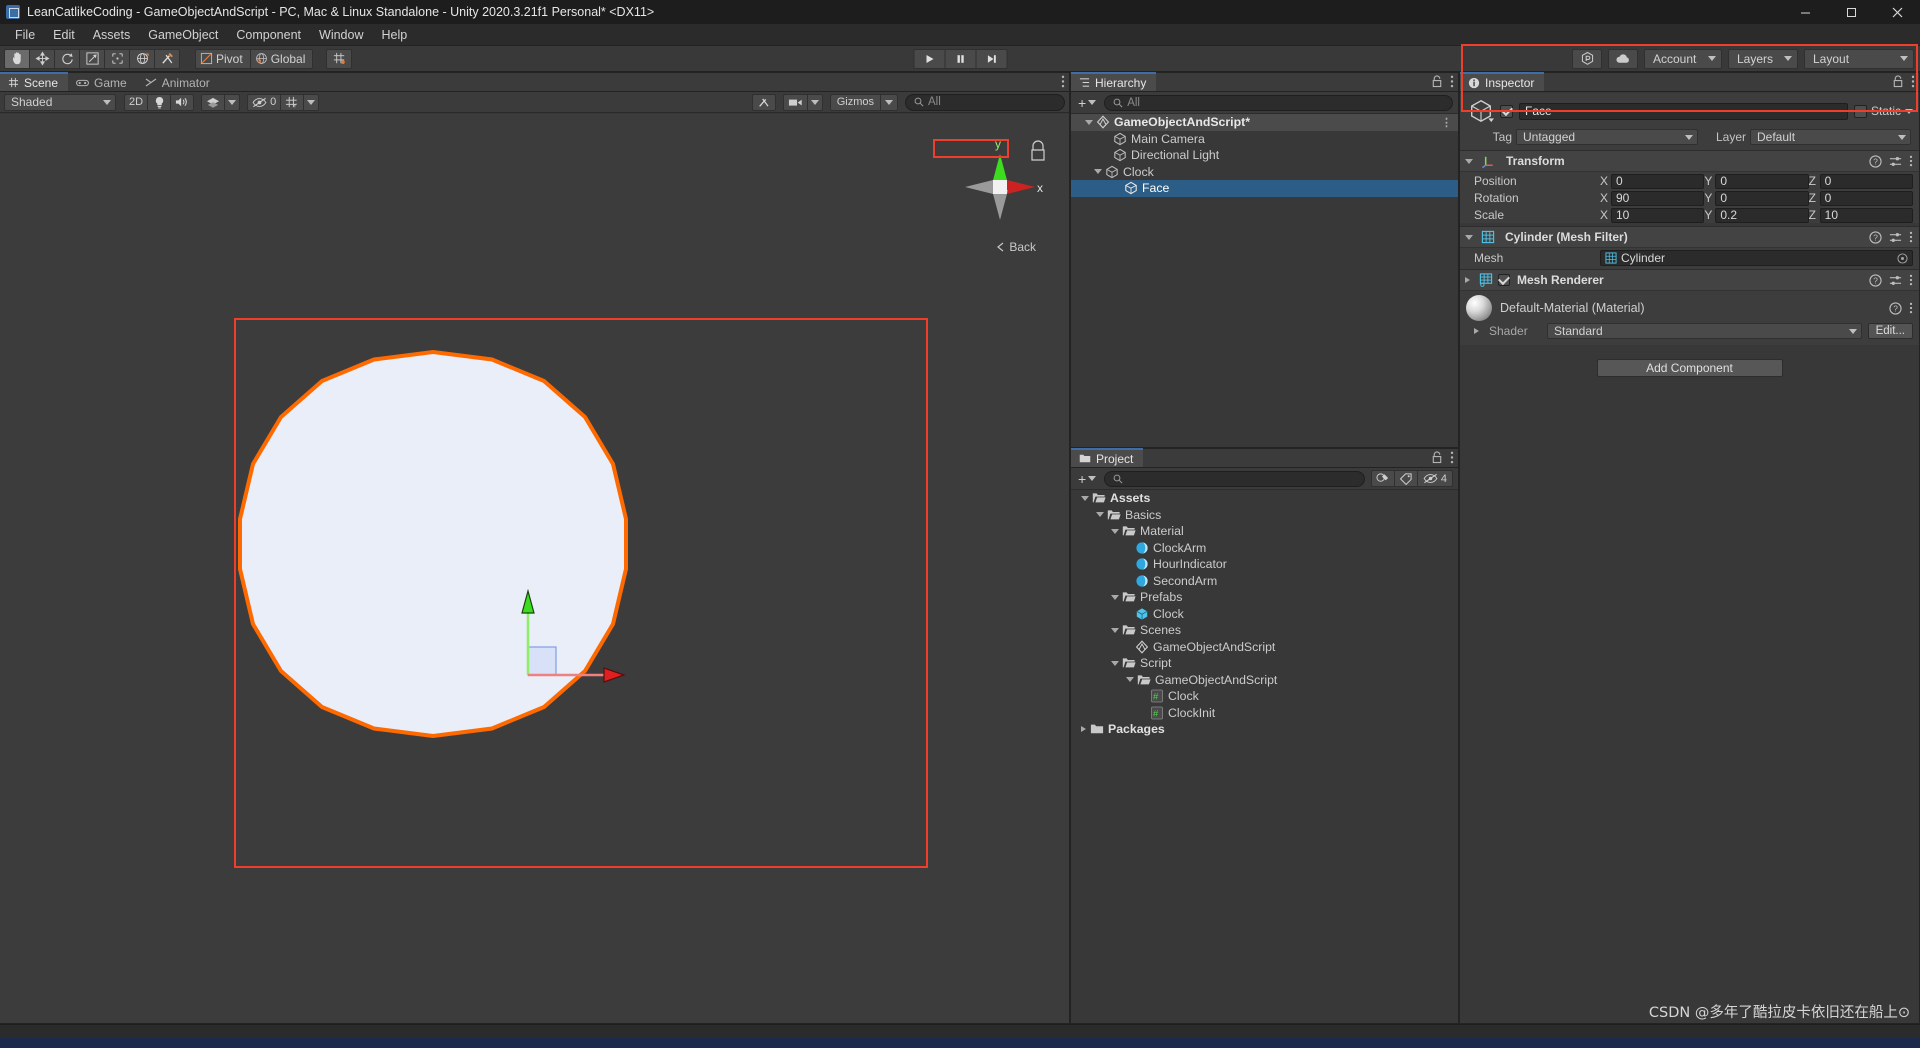 This screenshot has width=1920, height=1048. I want to click on draw-mode-dropdown: Shaded, so click(60, 102).